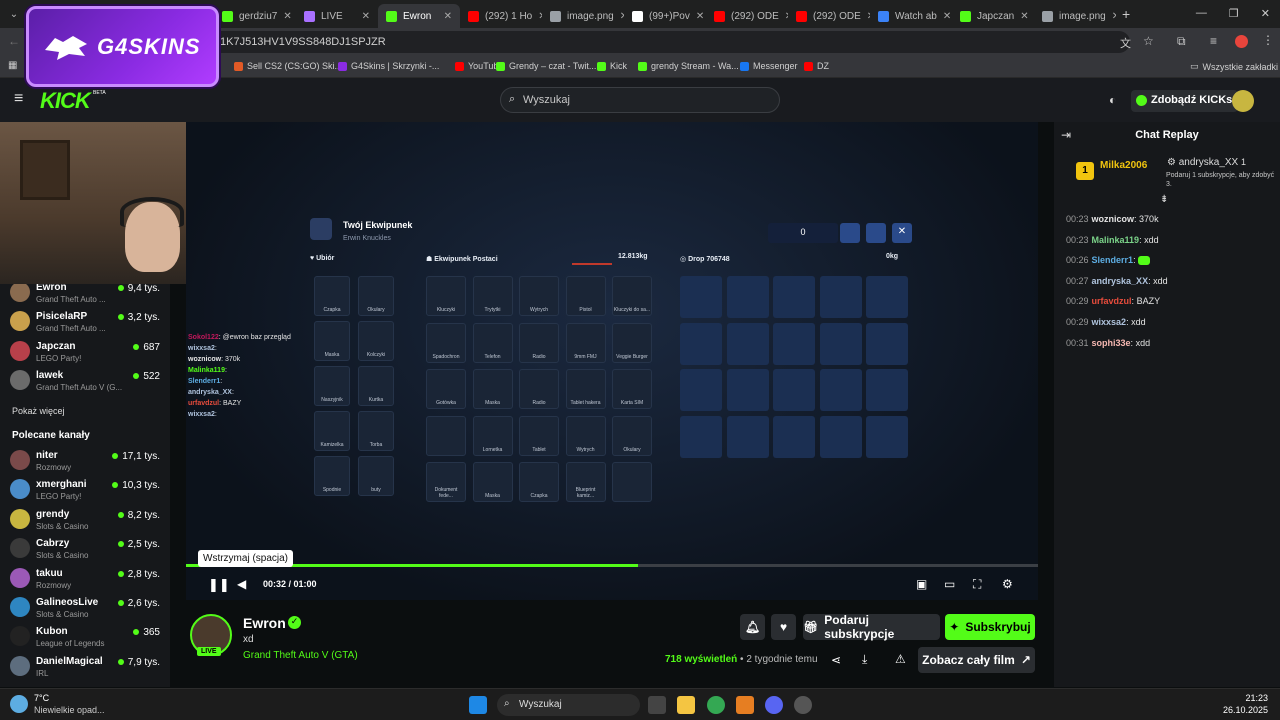  Describe the element at coordinates (911, 16) in the screenshot. I see `browser-tab: Watch ab ✕` at that location.